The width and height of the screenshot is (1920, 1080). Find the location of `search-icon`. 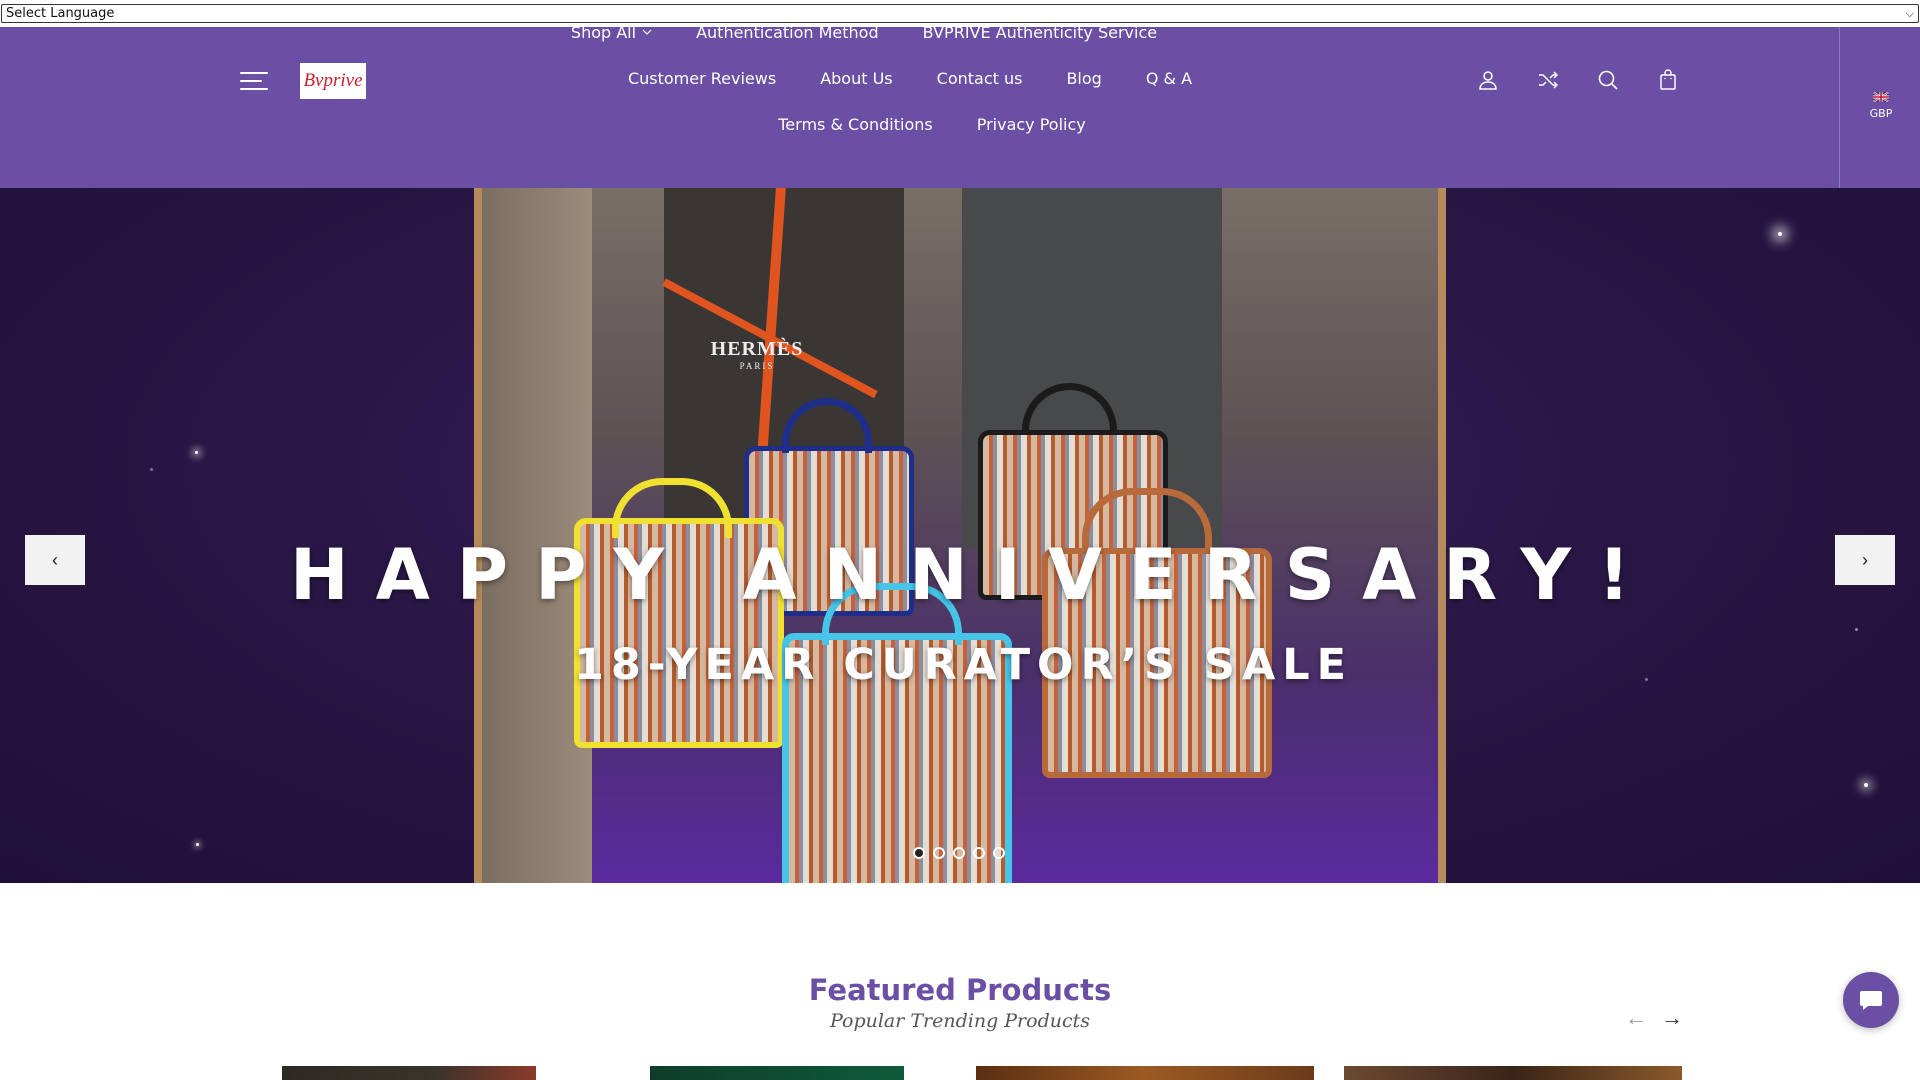

search-icon is located at coordinates (1608, 80).